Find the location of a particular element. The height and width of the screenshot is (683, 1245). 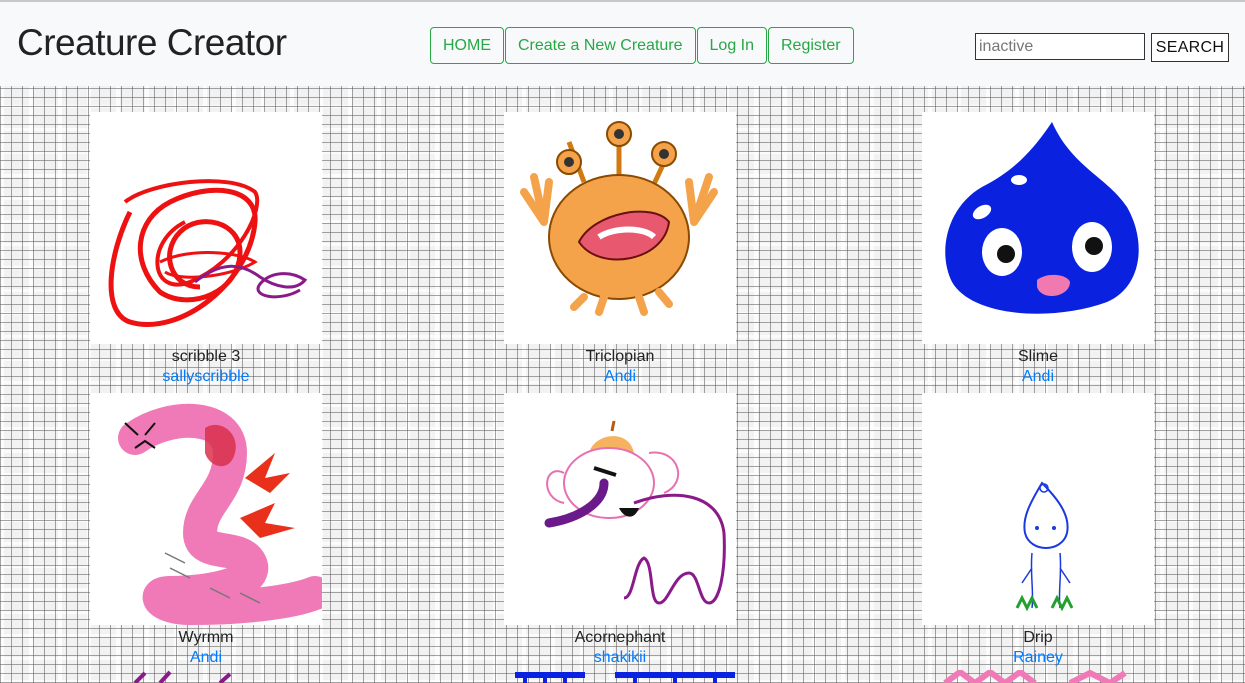

creature-author-link: shakikii is located at coordinates (620, 659).